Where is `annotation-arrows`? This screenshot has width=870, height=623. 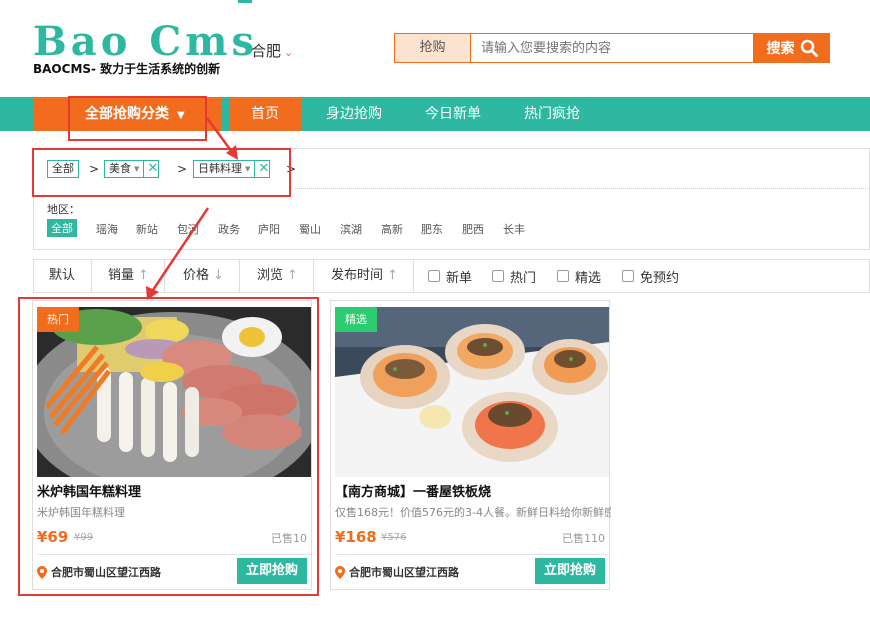
annotation-arrows is located at coordinates (192, 208).